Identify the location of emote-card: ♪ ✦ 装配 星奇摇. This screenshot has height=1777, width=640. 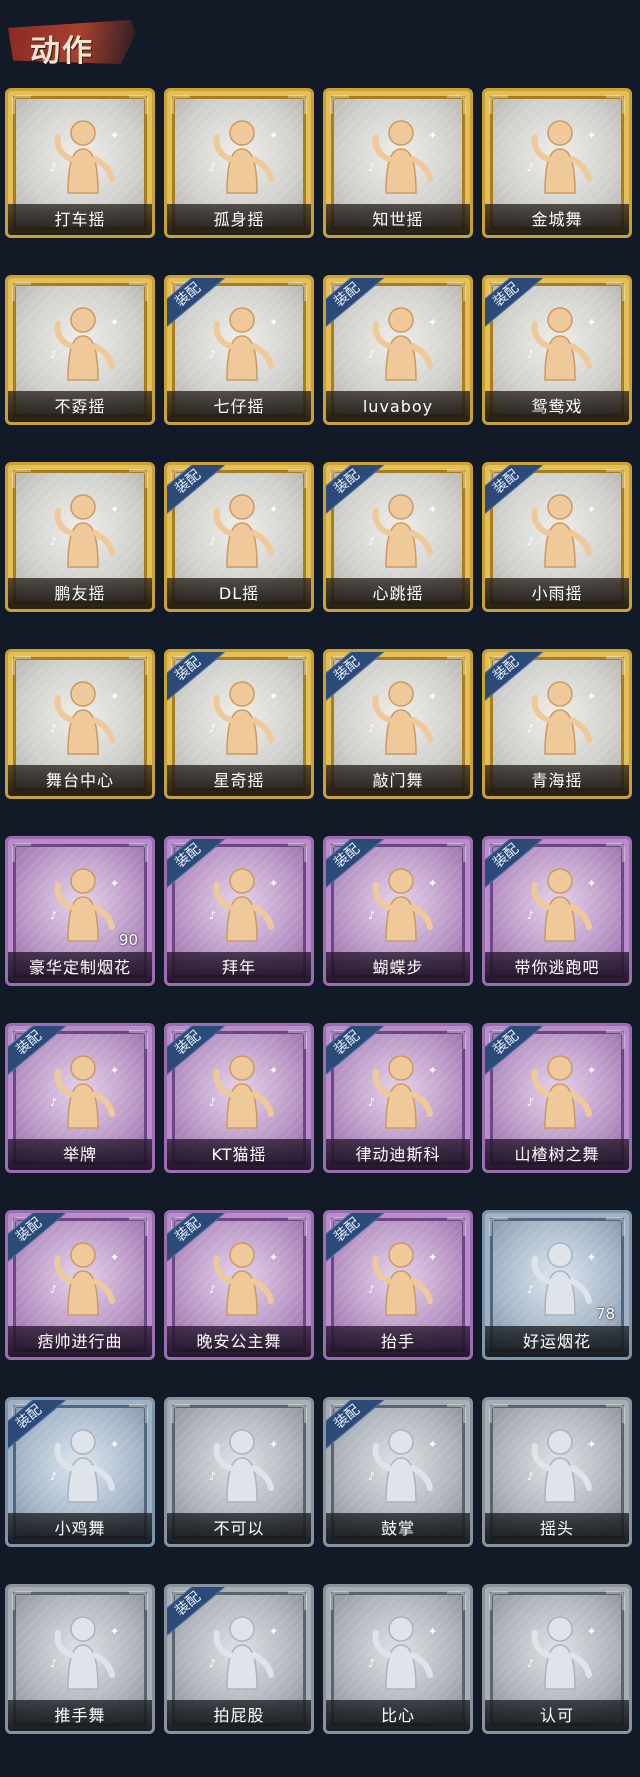
(239, 724).